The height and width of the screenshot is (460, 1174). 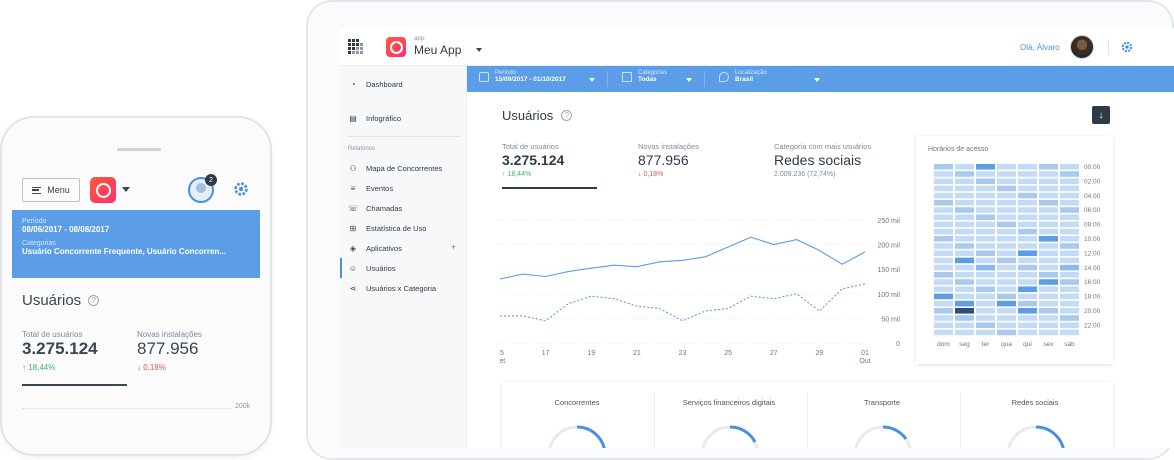 I want to click on chart-tick-label: 200k, so click(x=243, y=406).